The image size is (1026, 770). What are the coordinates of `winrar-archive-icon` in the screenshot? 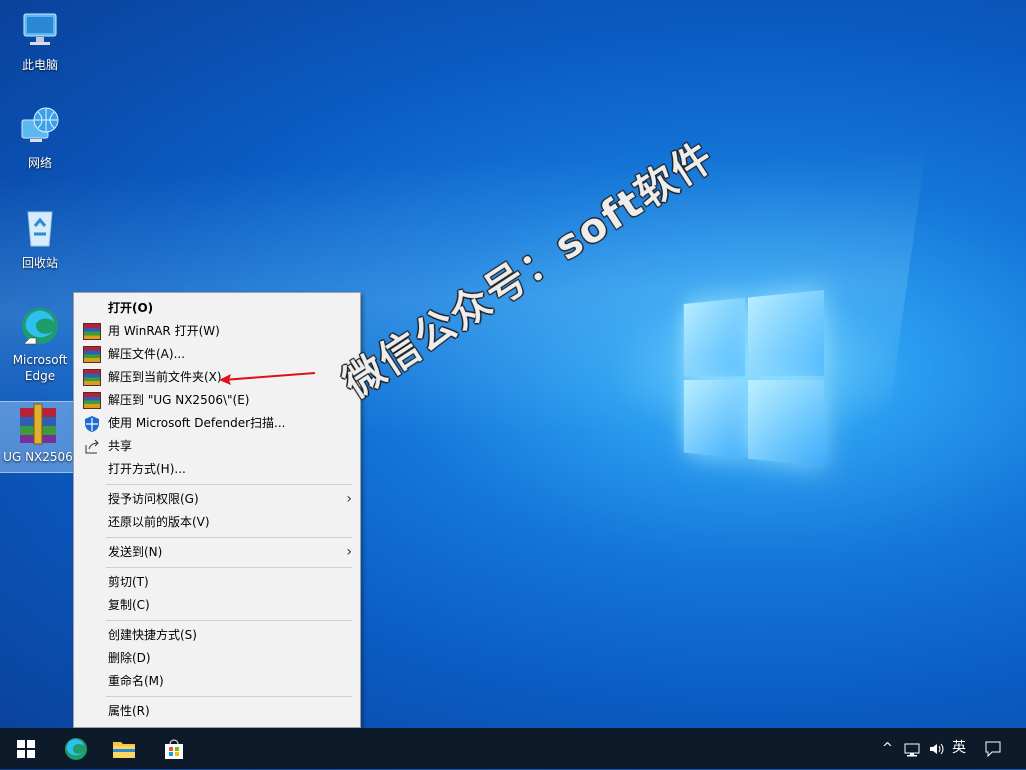 It's located at (38, 424).